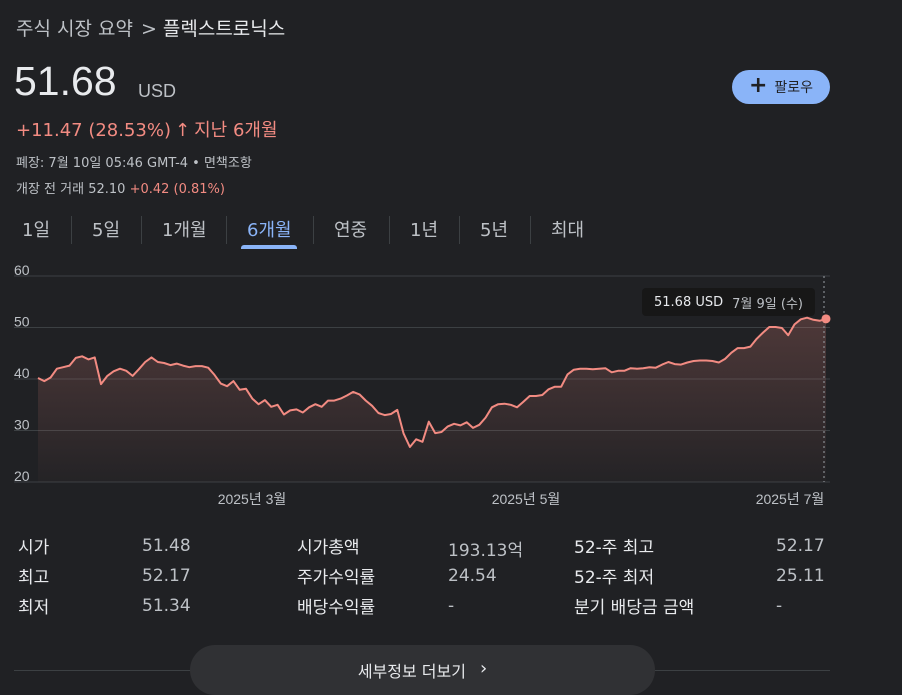 Image resolution: width=902 pixels, height=695 pixels. I want to click on premarket-info: 개장 전 거래 52.10 +0.42 (0.81%), so click(120, 187).